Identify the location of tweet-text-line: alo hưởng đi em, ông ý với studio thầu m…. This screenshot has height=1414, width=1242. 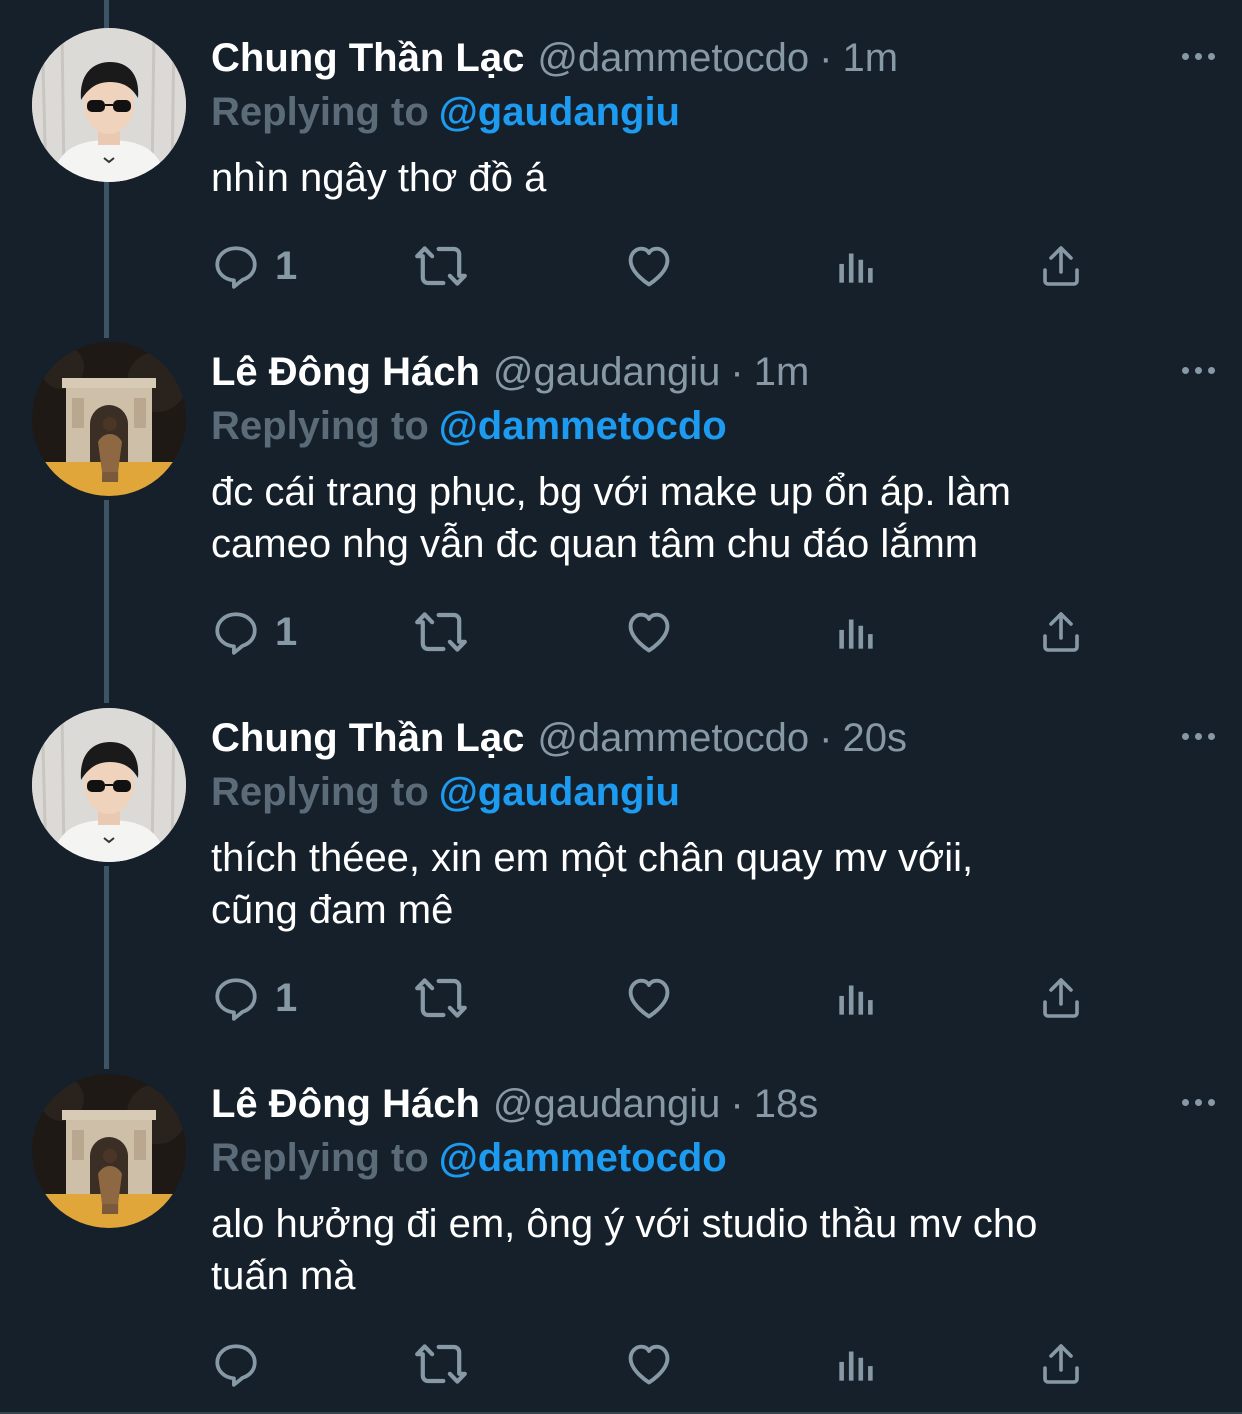
(624, 1224).